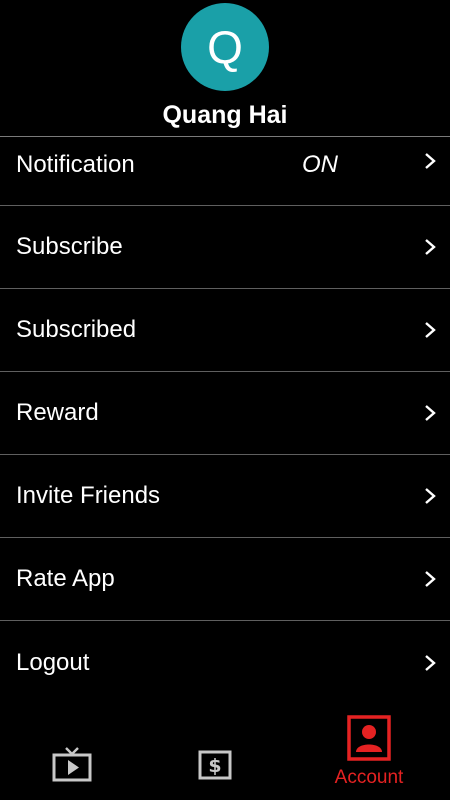 The width and height of the screenshot is (450, 800). I want to click on menu-item-subscribe: Subscribe, so click(225, 247).